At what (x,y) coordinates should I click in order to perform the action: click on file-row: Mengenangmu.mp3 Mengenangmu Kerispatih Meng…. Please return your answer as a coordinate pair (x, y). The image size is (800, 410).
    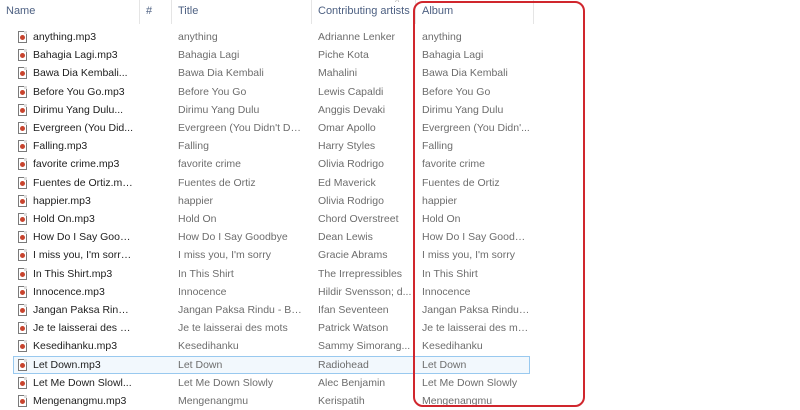
    Looking at the image, I should click on (400, 401).